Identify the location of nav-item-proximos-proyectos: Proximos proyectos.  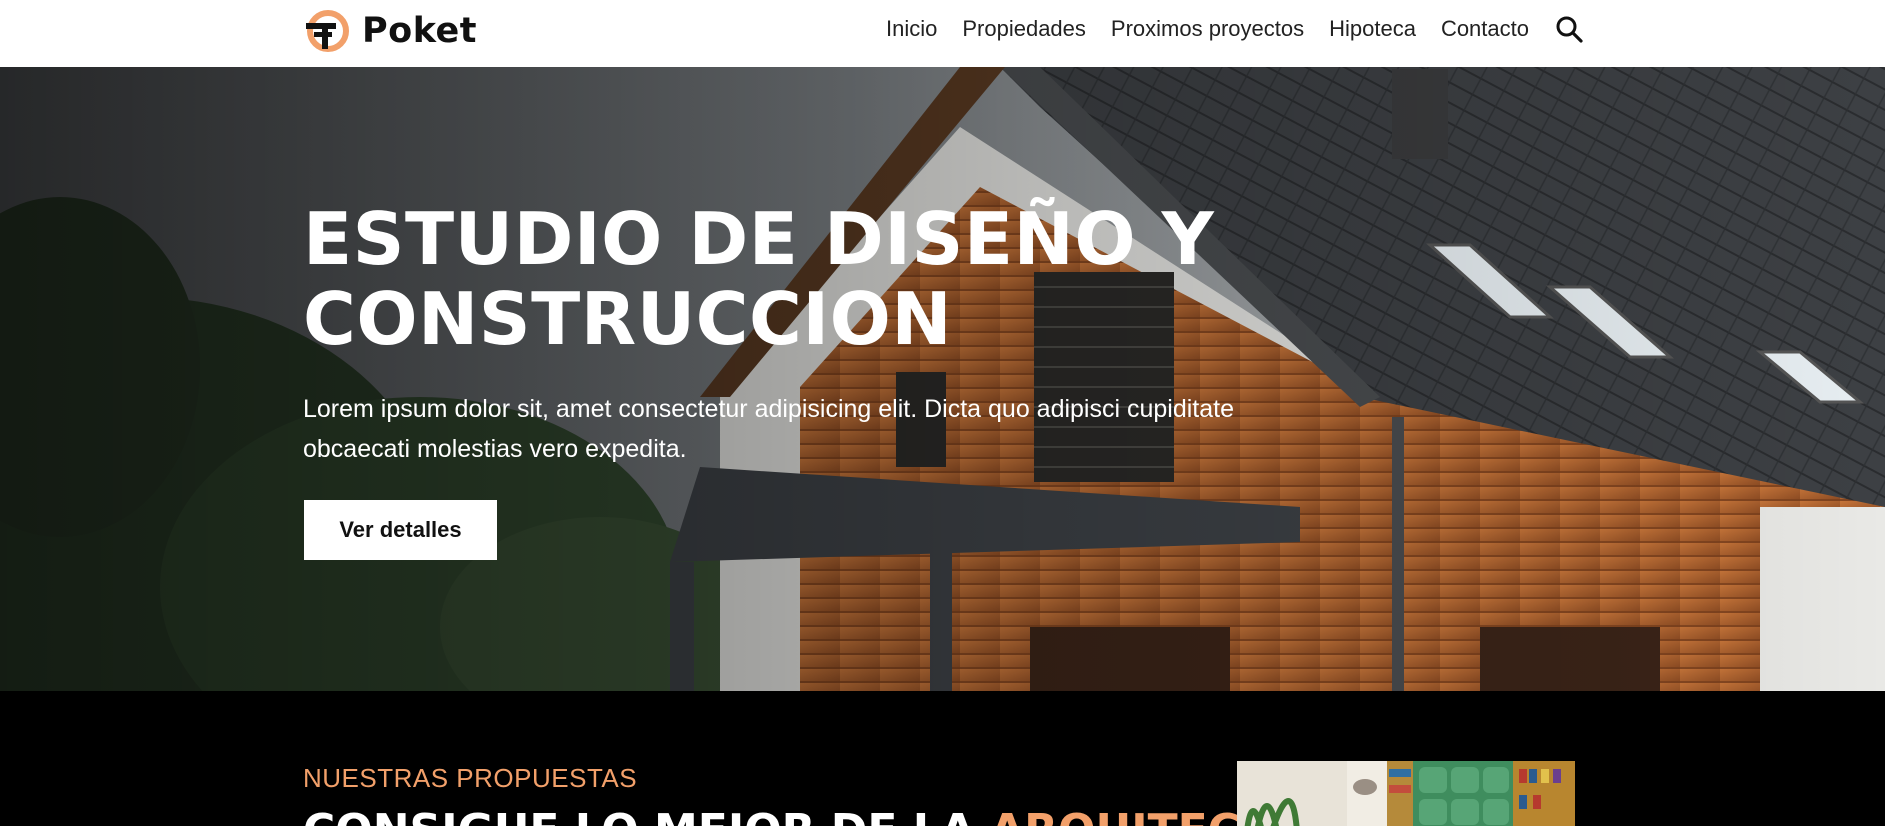
(1207, 29).